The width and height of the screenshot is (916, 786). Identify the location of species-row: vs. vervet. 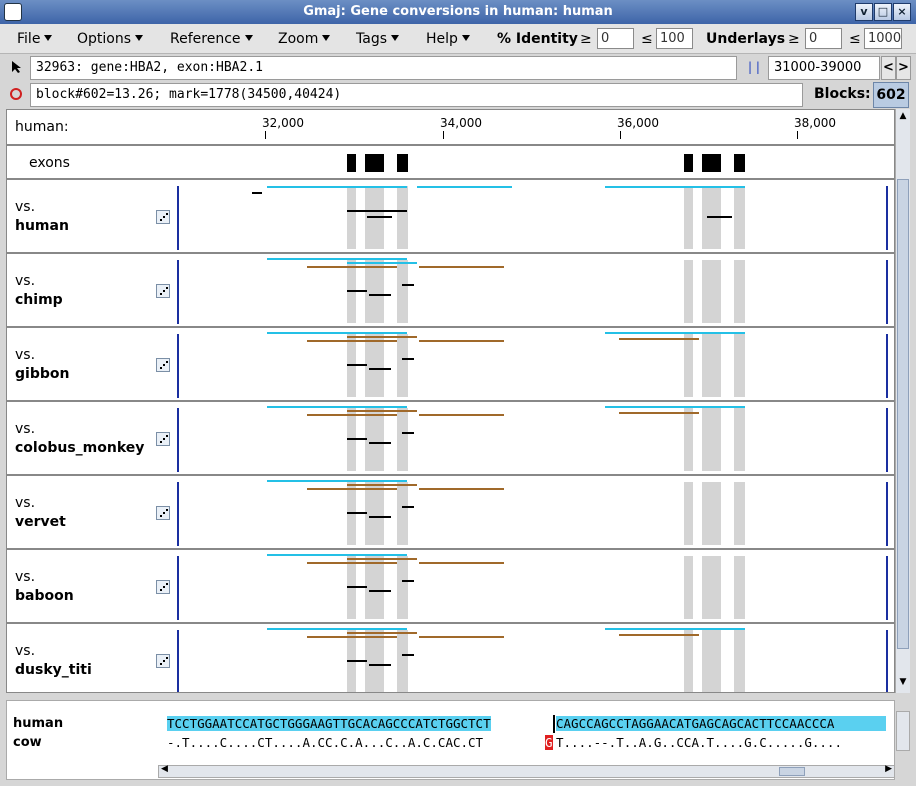
(450, 513).